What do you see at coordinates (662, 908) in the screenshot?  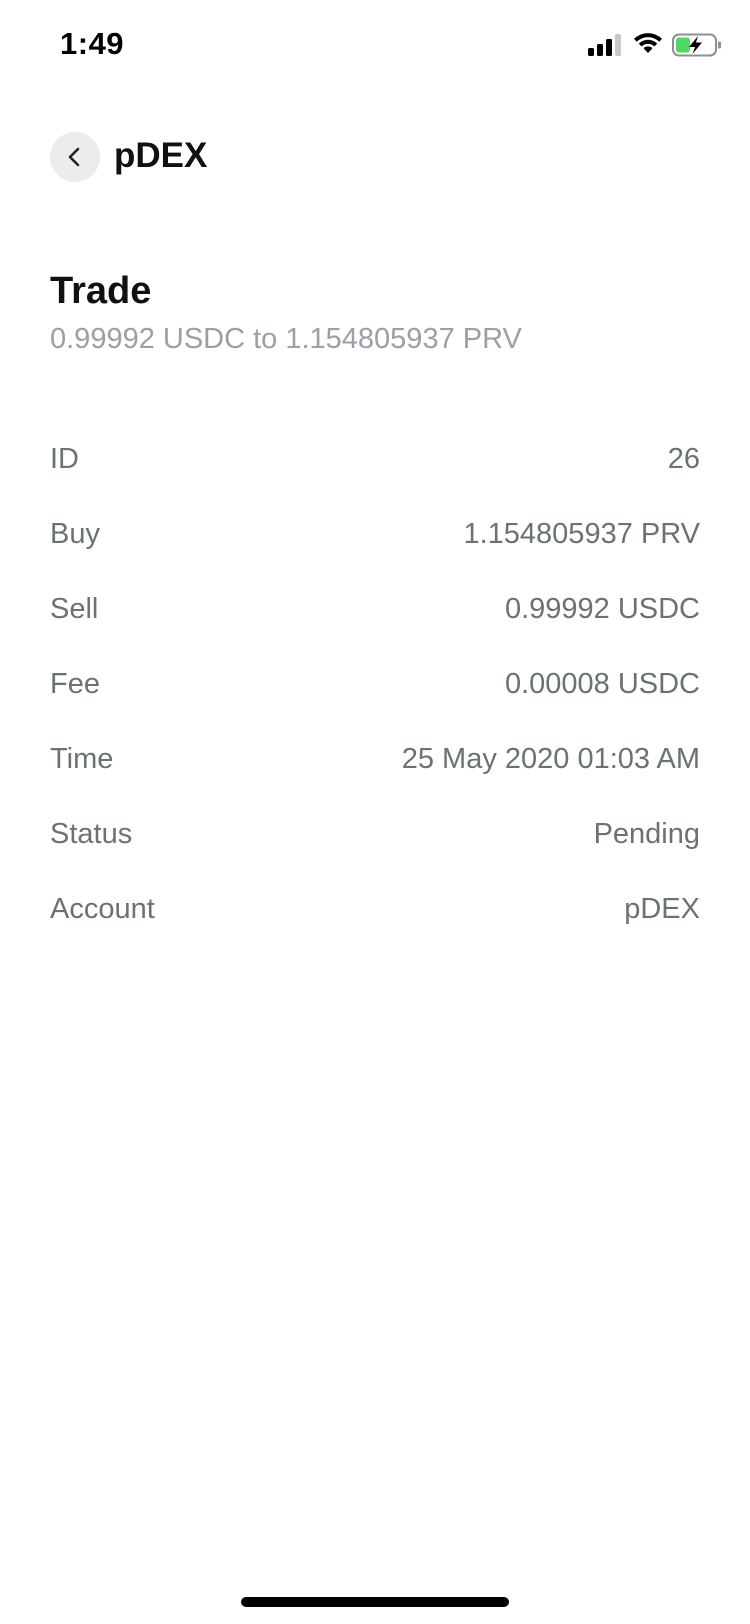 I see `account-value: pDEX` at bounding box center [662, 908].